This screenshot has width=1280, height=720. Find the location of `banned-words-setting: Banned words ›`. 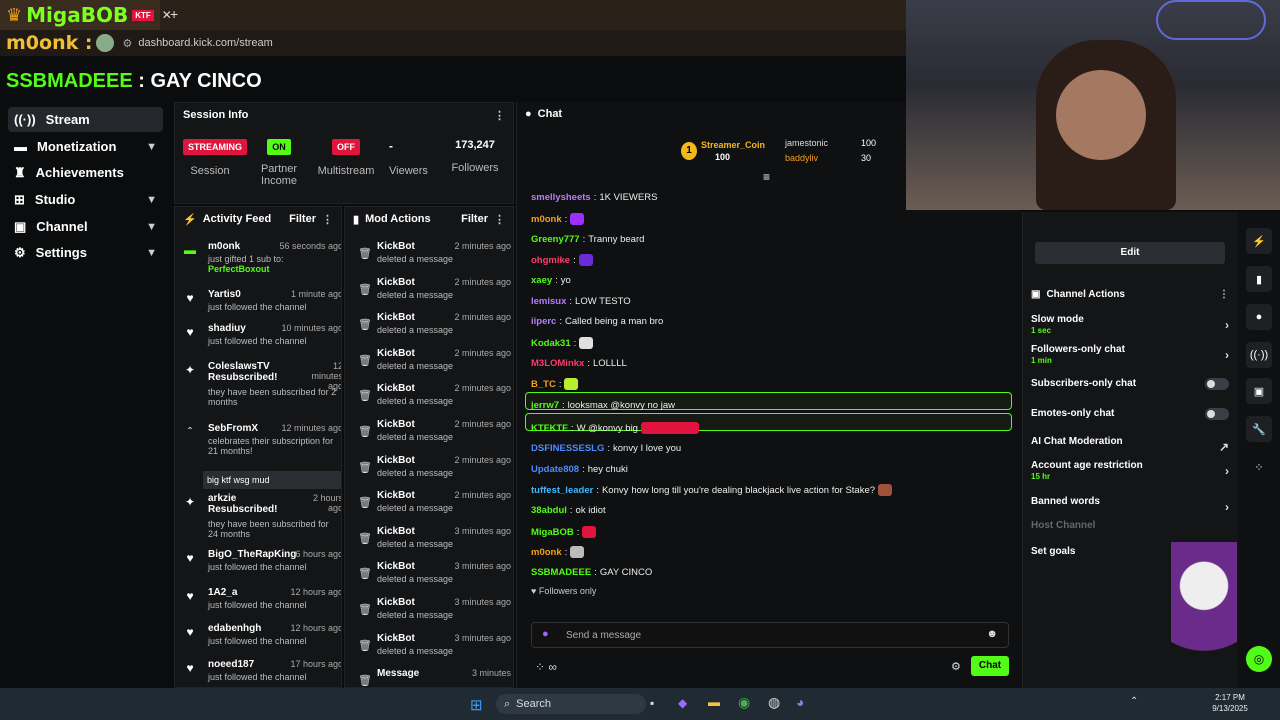

banned-words-setting: Banned words › is located at coordinates (1130, 505).